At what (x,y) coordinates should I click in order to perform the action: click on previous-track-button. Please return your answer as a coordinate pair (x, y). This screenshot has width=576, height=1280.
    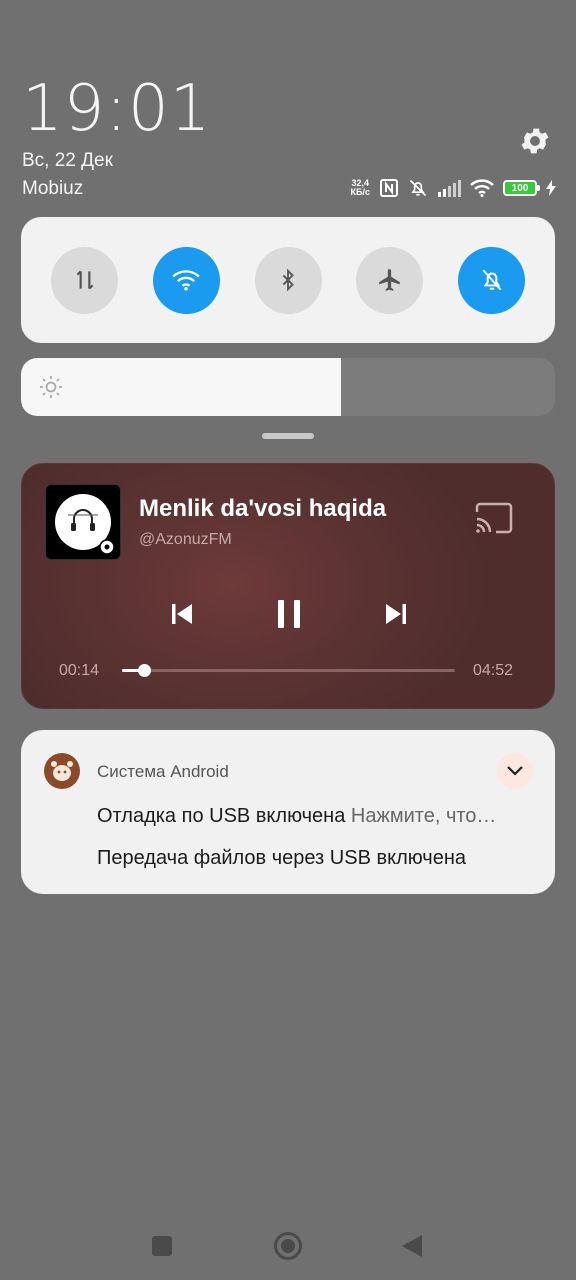
    Looking at the image, I should click on (182, 614).